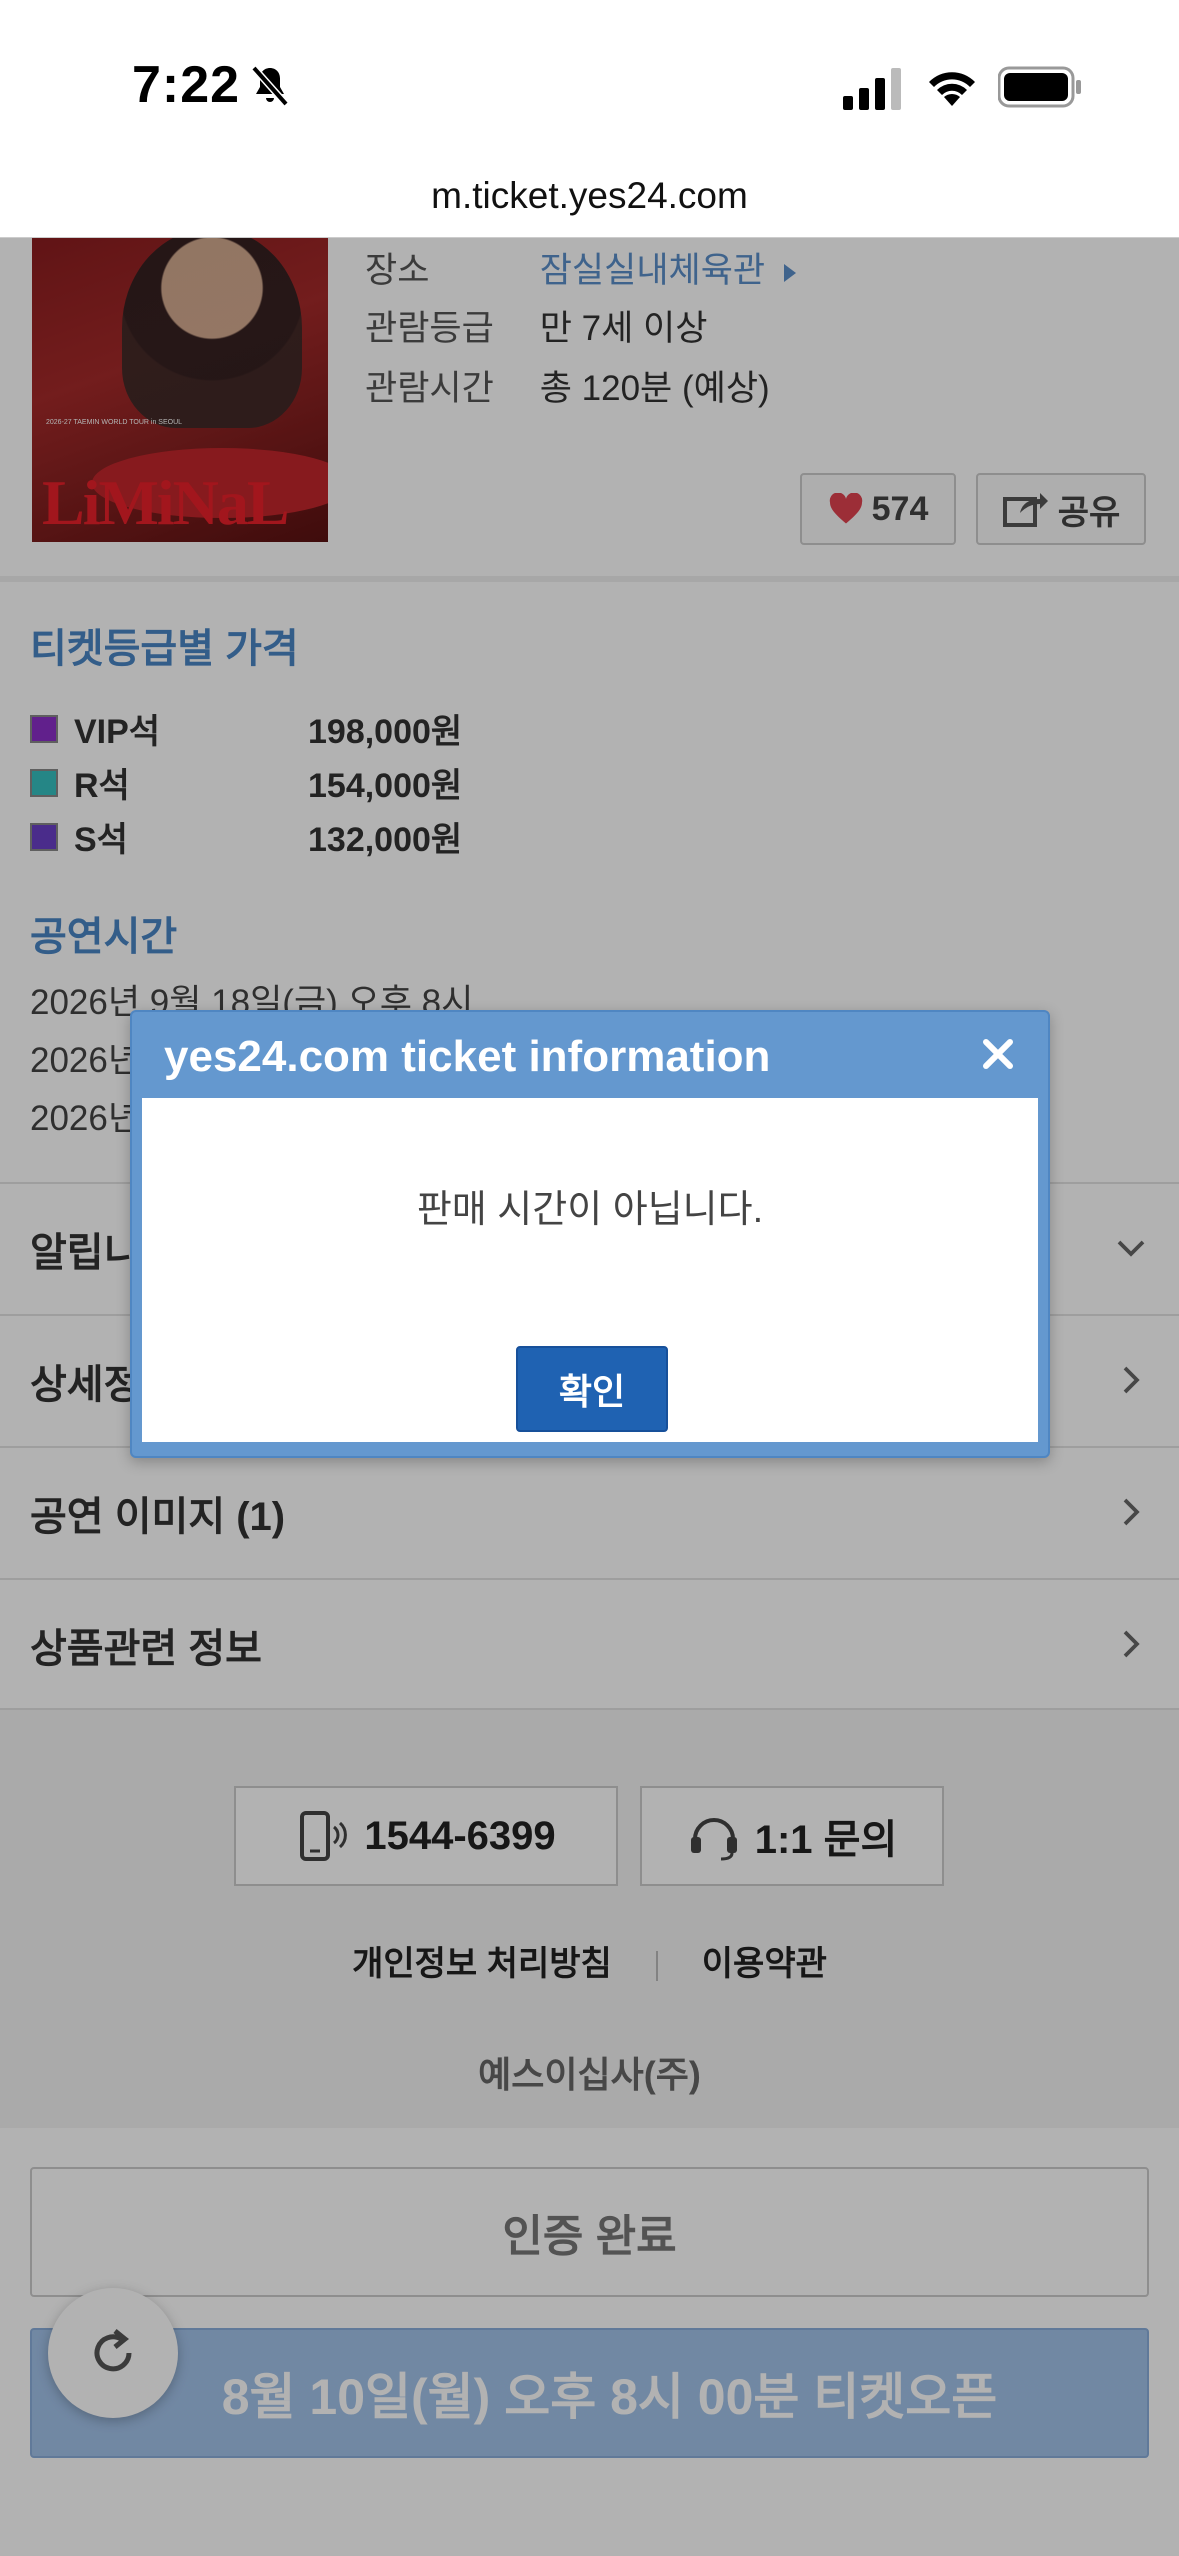 This screenshot has width=1179, height=2556. I want to click on dialog-title: yes24.com ticket information, so click(467, 1056).